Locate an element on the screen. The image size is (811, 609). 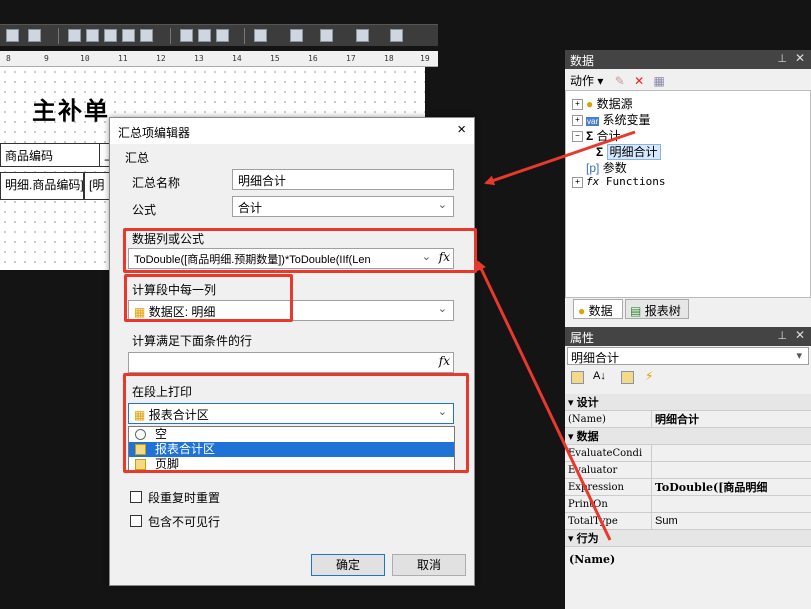
annotation-arrows is located at coordinates (556, 335).